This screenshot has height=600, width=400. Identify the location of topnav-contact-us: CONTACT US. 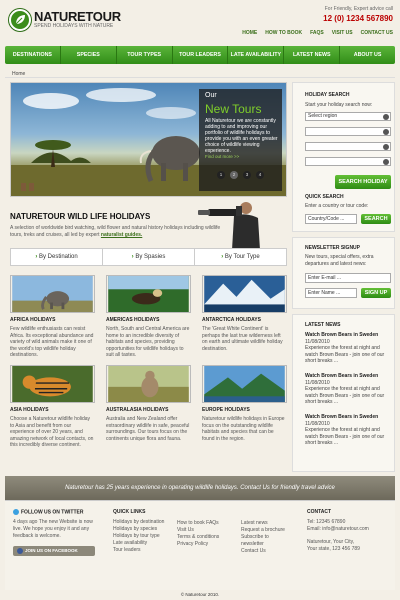
(377, 33).